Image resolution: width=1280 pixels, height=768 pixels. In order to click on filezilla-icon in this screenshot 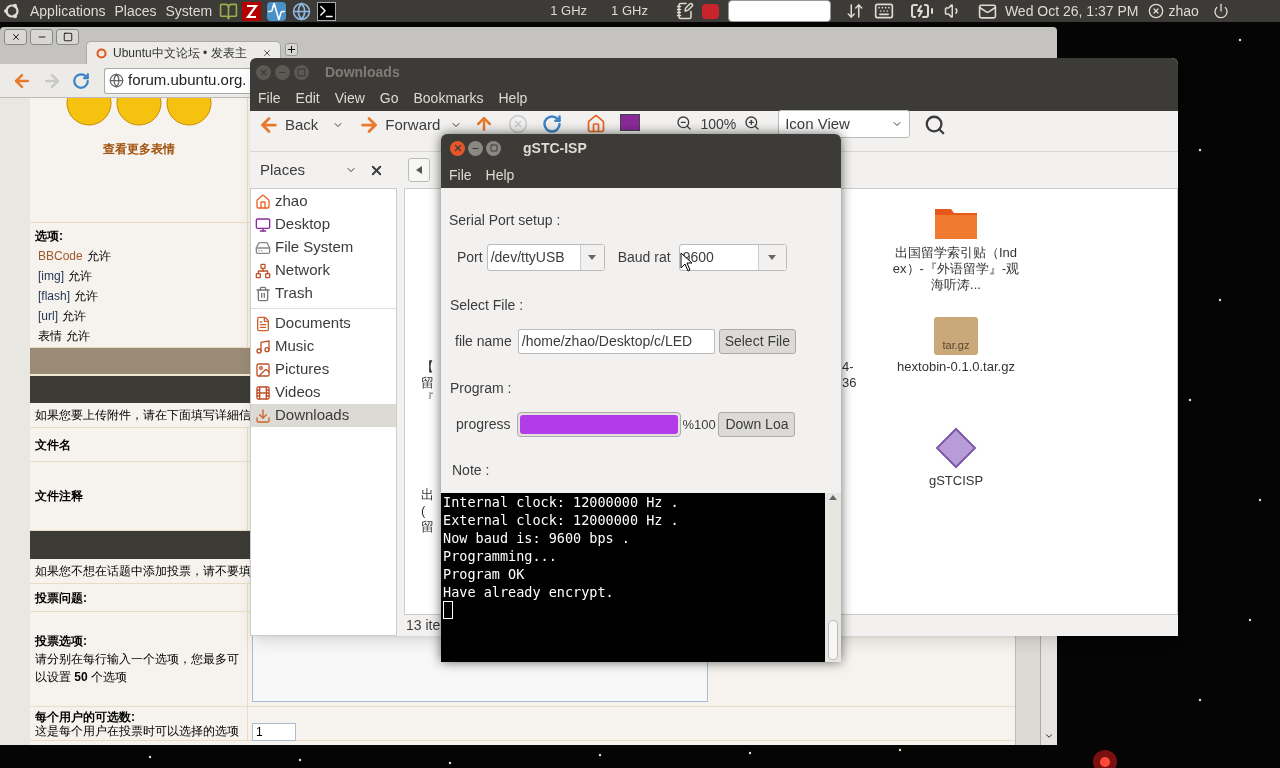, I will do `click(252, 11)`.